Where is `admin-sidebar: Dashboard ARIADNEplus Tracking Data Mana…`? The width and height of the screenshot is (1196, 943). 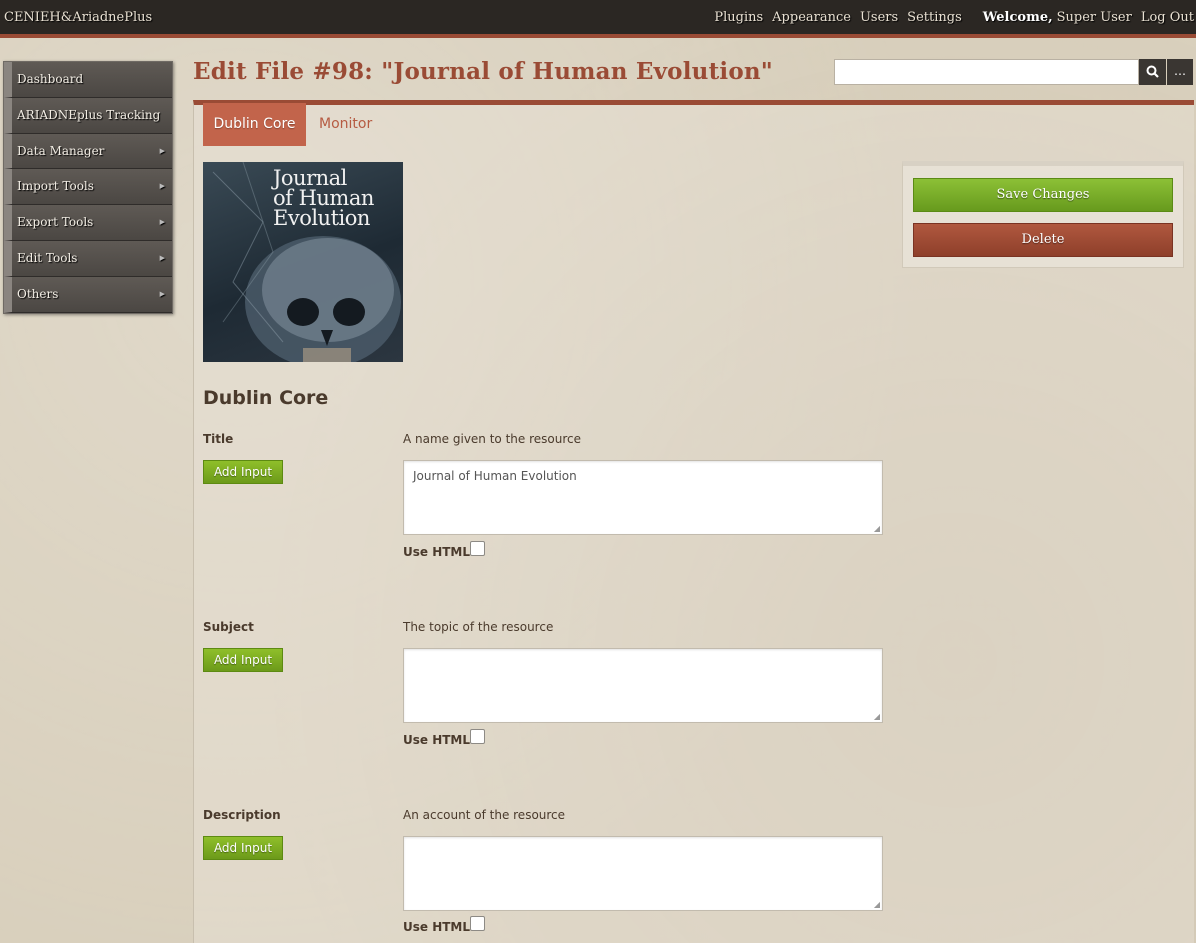
admin-sidebar: Dashboard ARIADNEplus Tracking Data Mana… is located at coordinates (88, 187).